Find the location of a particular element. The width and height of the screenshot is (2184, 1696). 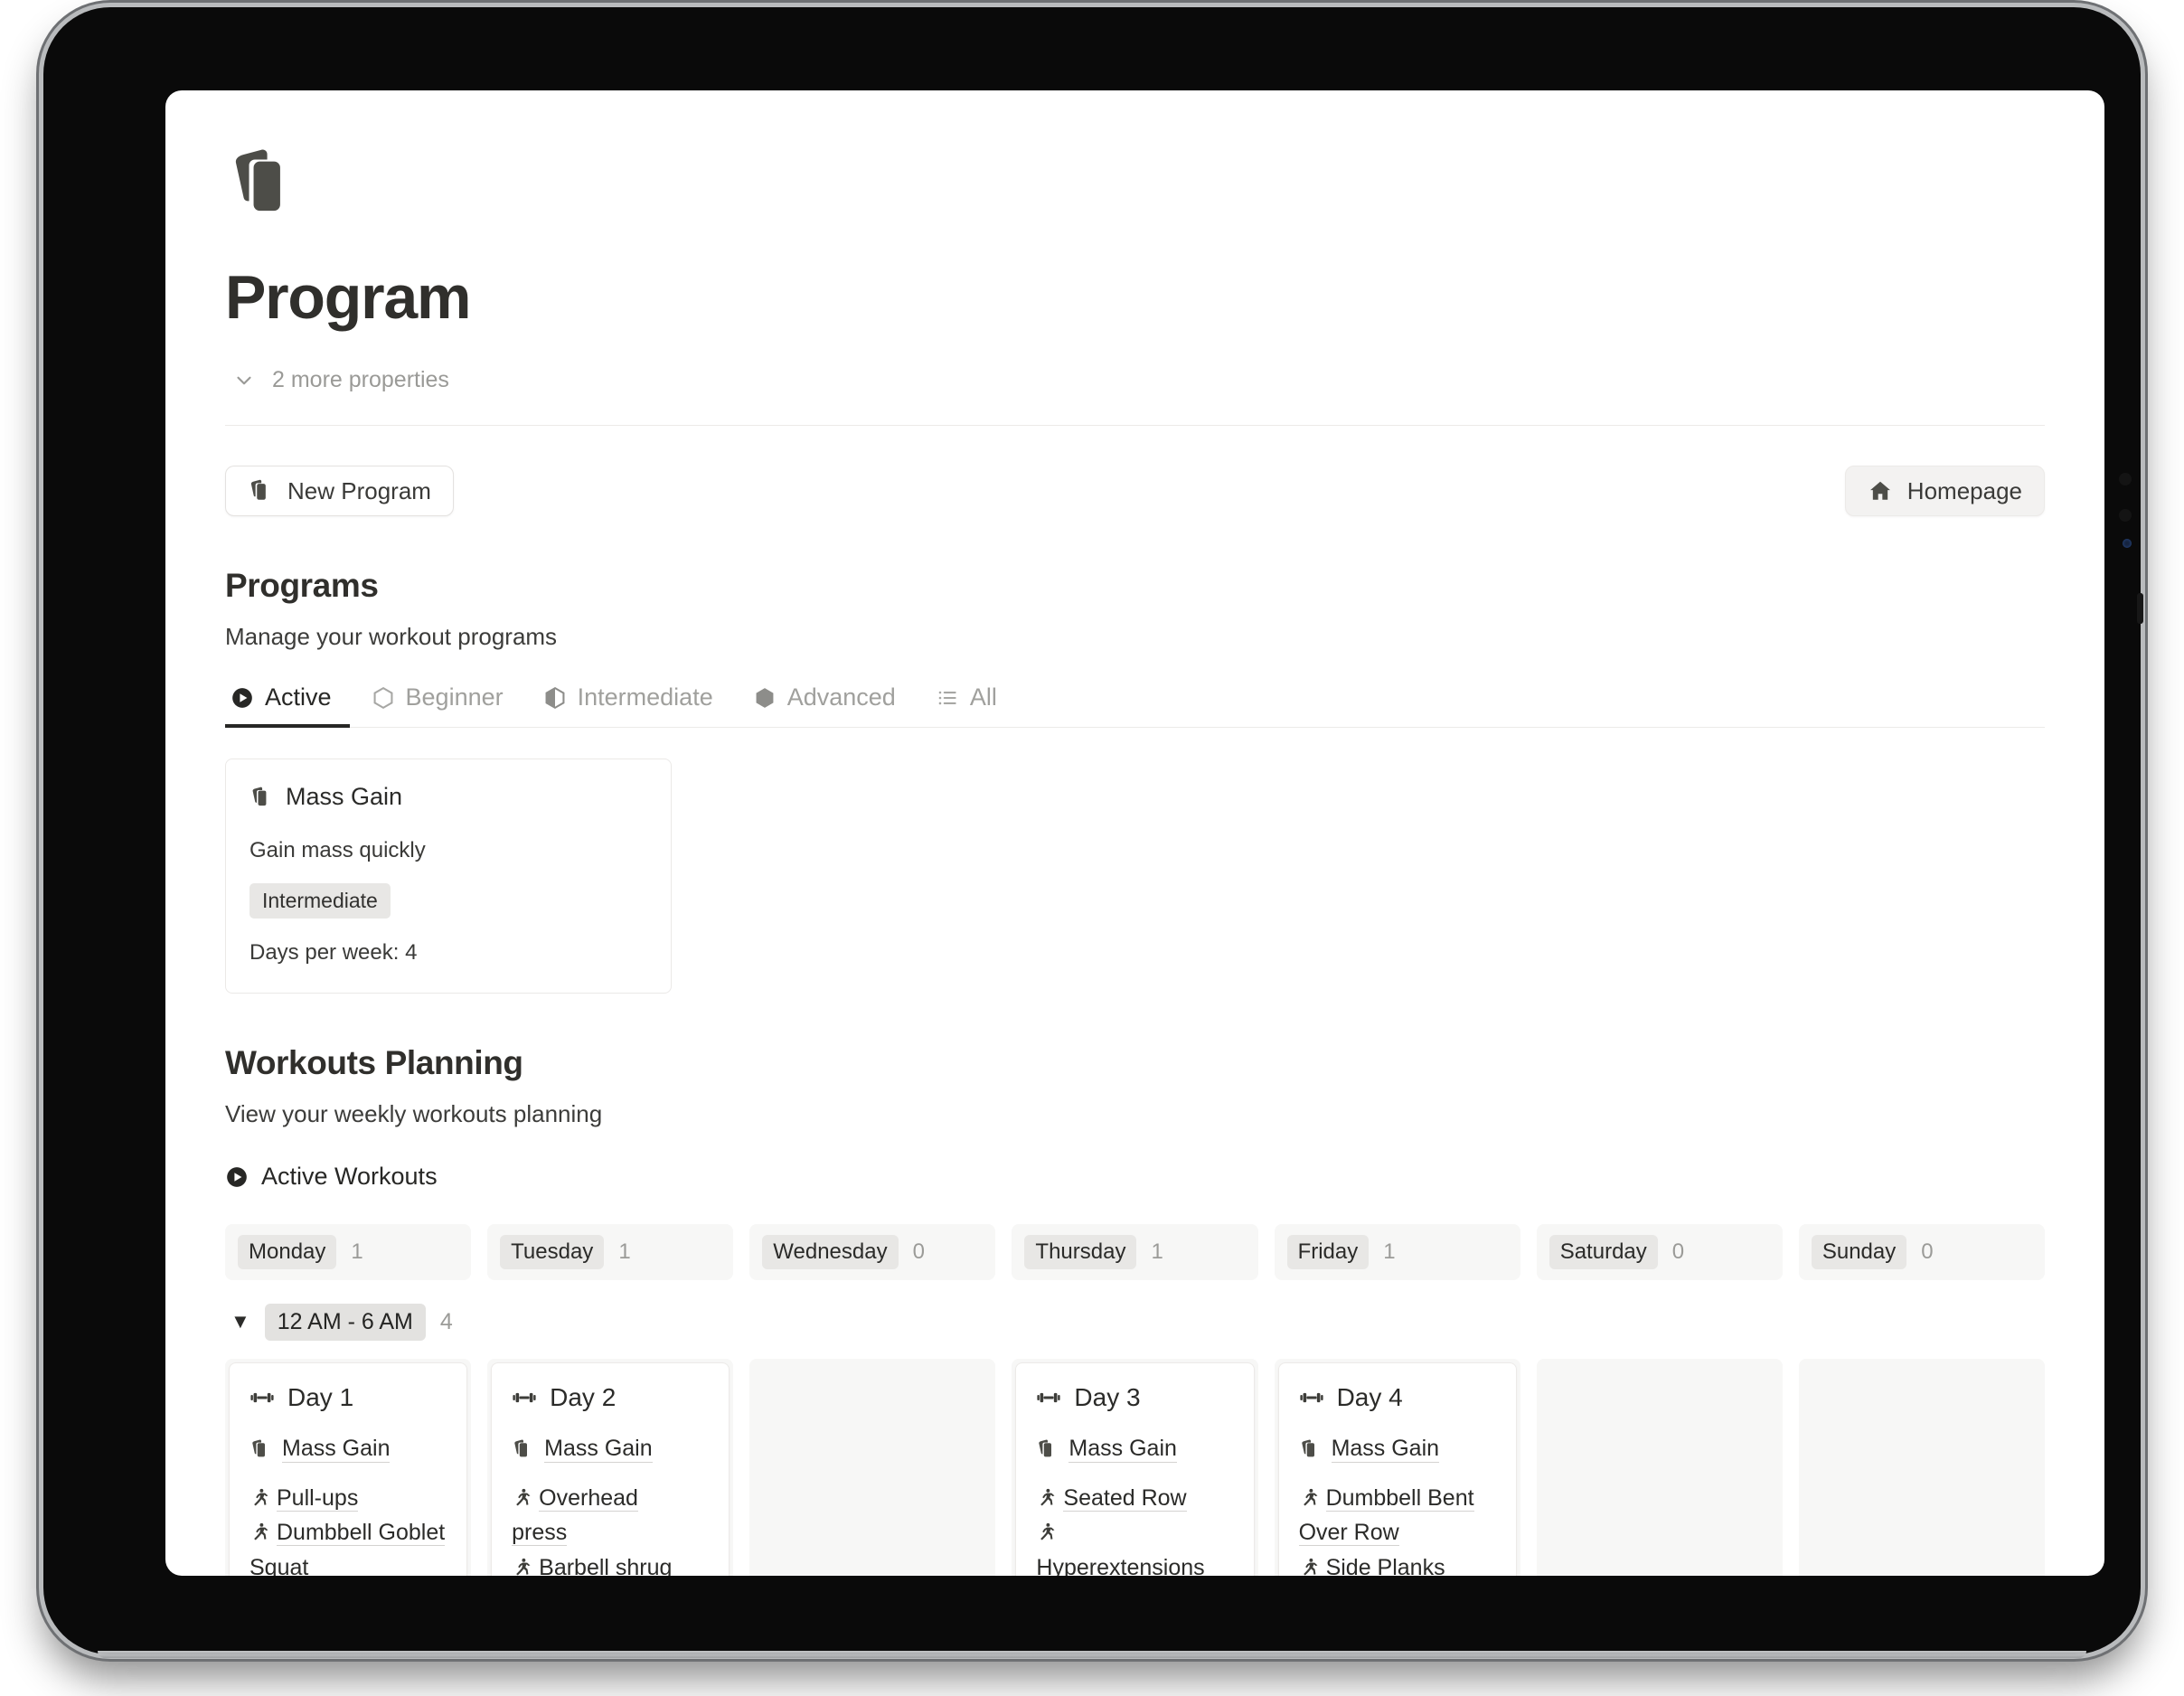

time-group-count: 4 is located at coordinates (446, 1321).